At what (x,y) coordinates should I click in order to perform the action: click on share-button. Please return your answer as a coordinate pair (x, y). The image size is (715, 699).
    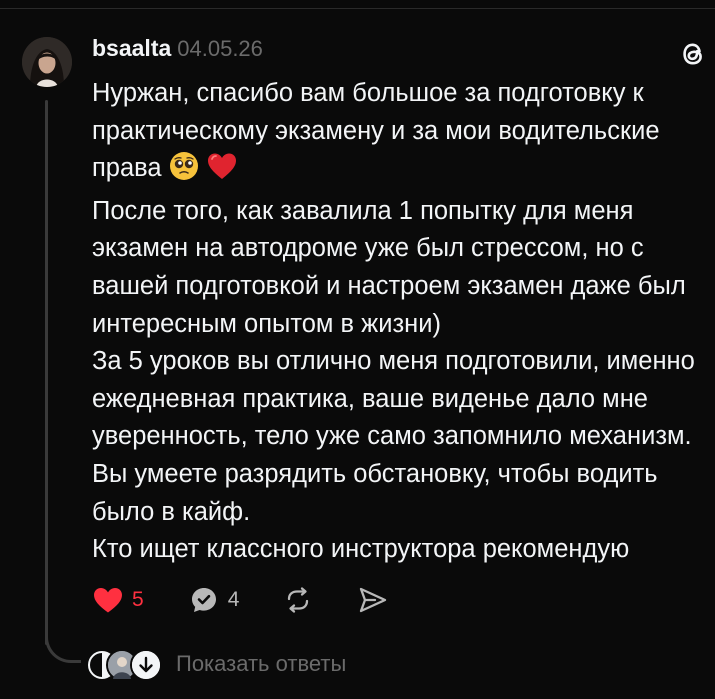
    Looking at the image, I should click on (373, 600).